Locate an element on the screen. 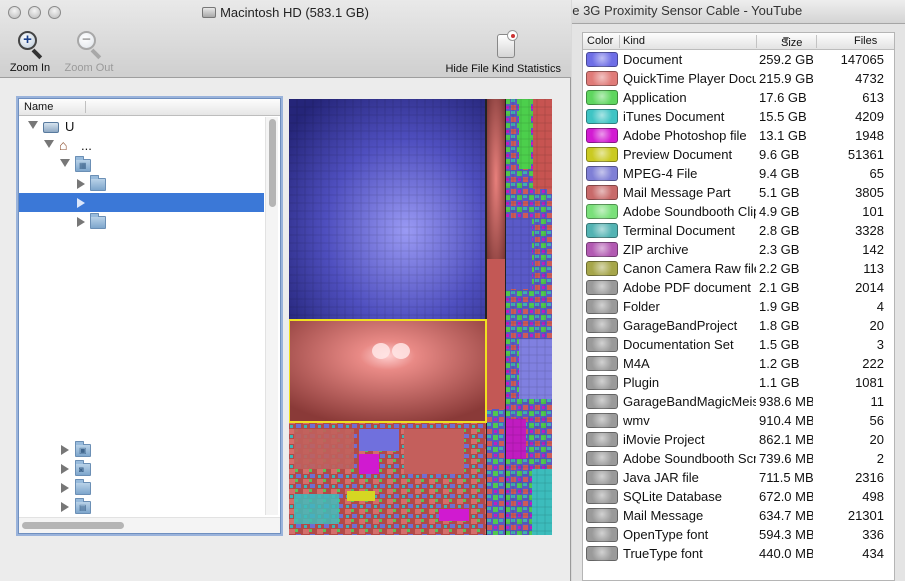 This screenshot has height=581, width=905. stats-window-titlebar: ne 3G Proximity Sensor Cable - YouTube is located at coordinates (738, 12).